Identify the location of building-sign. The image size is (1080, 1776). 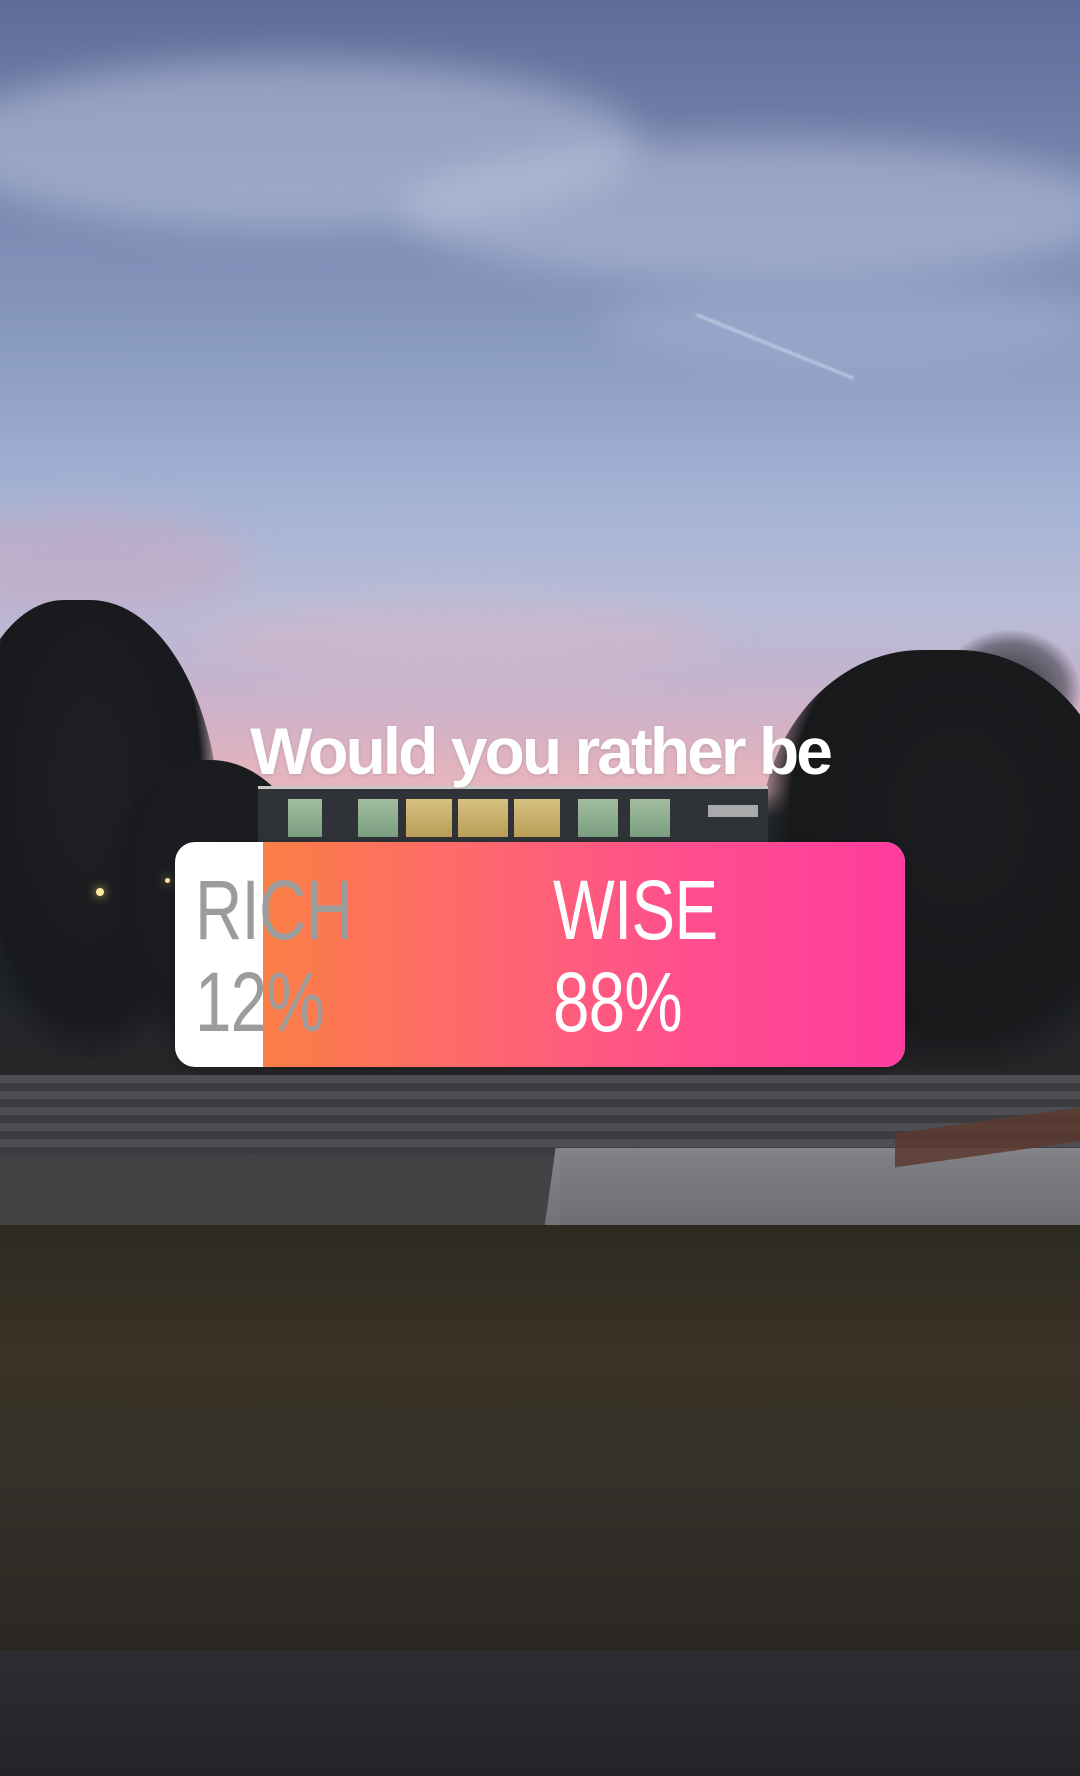
(733, 811).